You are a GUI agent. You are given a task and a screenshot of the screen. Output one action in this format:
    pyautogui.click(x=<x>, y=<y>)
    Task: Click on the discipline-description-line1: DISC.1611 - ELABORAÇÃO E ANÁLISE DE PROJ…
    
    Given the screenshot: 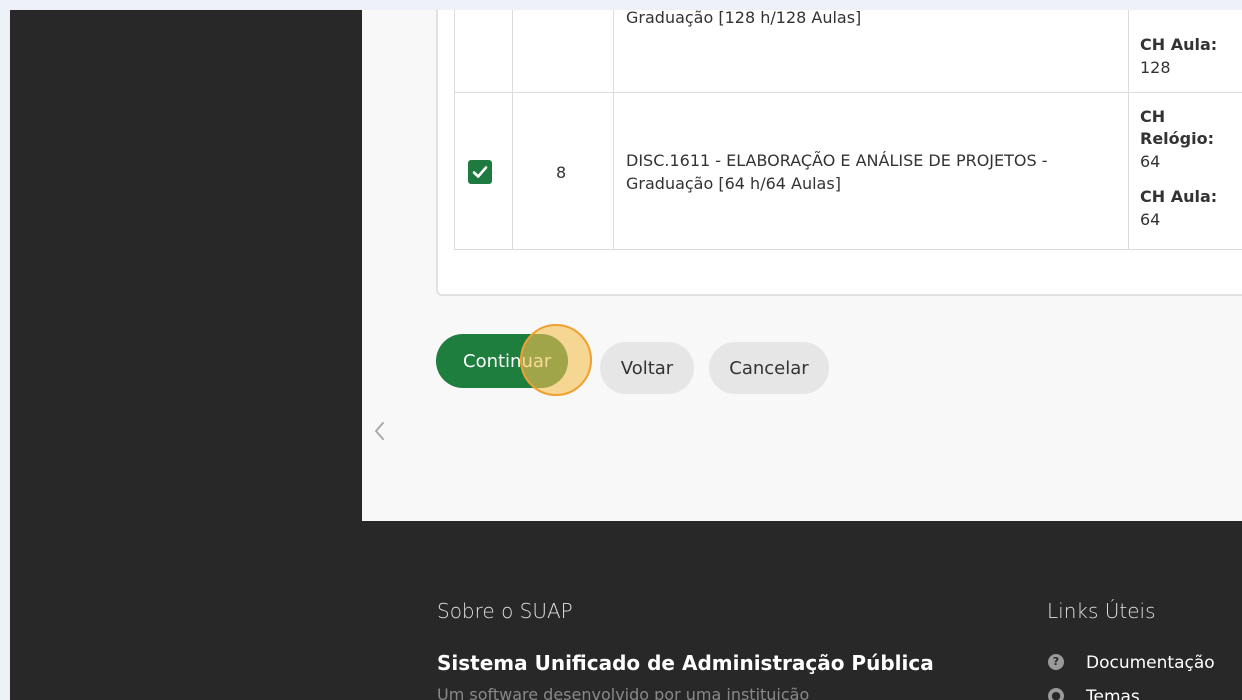 What is the action you would take?
    pyautogui.click(x=837, y=160)
    